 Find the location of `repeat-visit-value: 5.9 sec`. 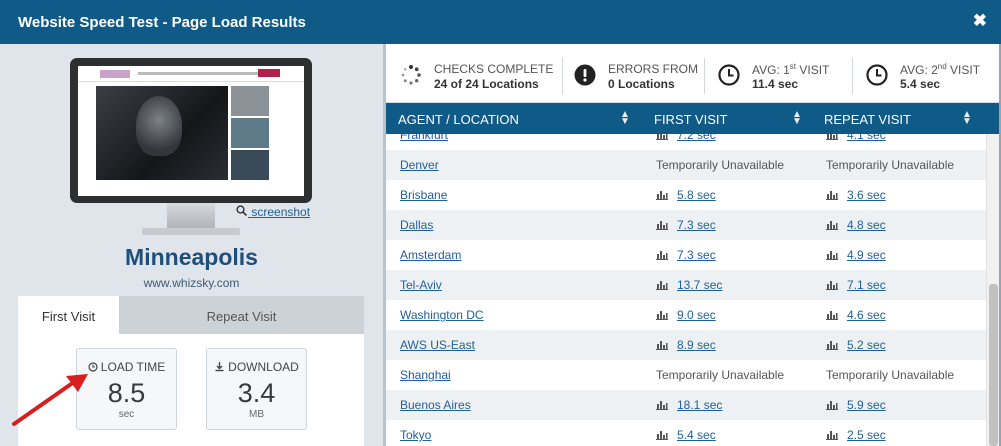

repeat-visit-value: 5.9 sec is located at coordinates (856, 405).